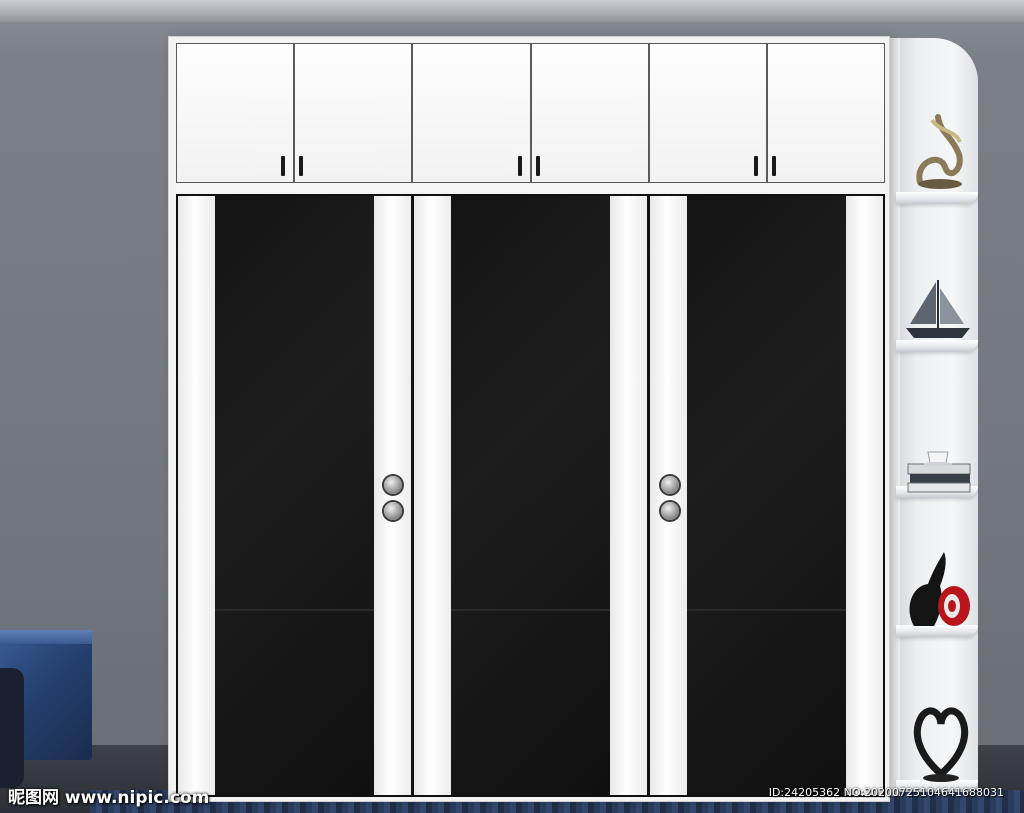  What do you see at coordinates (886, 792) in the screenshot?
I see `watermark-id: ID:24205362 NO:20200725104641688031` at bounding box center [886, 792].